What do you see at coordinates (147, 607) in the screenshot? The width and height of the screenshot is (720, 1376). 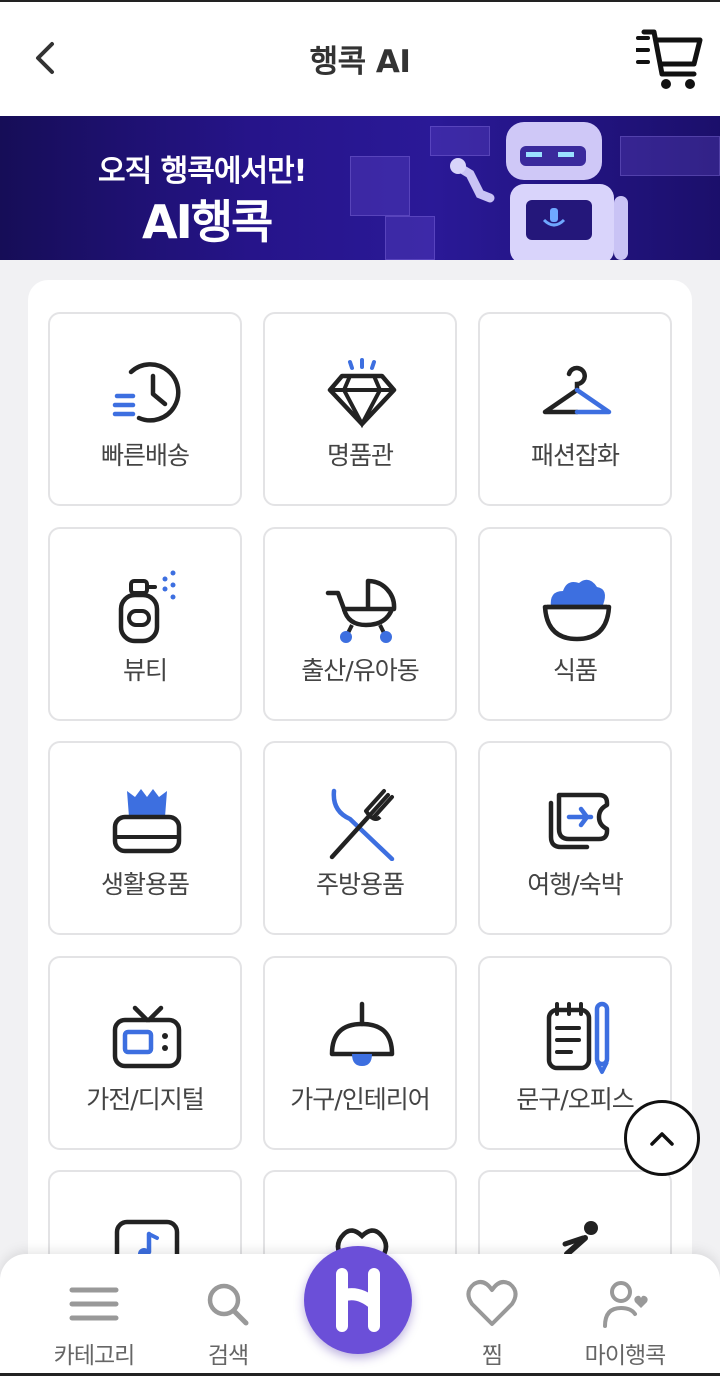 I see `perfume-icon` at bounding box center [147, 607].